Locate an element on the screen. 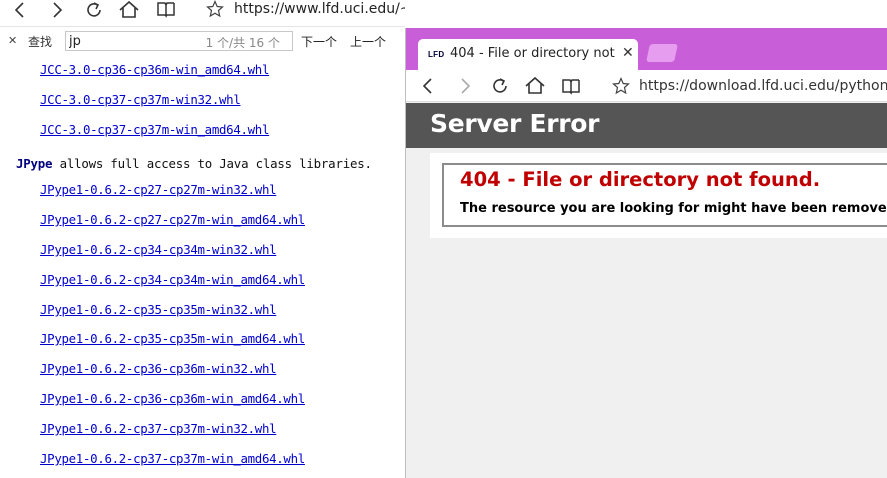 This screenshot has width=887, height=478. error-heading: 404 - File or directory not found. is located at coordinates (640, 179).